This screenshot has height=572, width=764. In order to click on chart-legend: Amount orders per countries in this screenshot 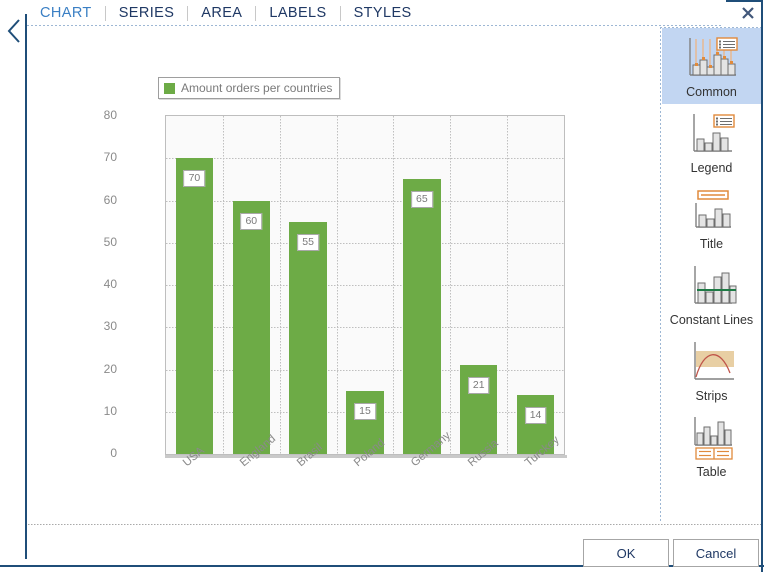, I will do `click(249, 88)`.